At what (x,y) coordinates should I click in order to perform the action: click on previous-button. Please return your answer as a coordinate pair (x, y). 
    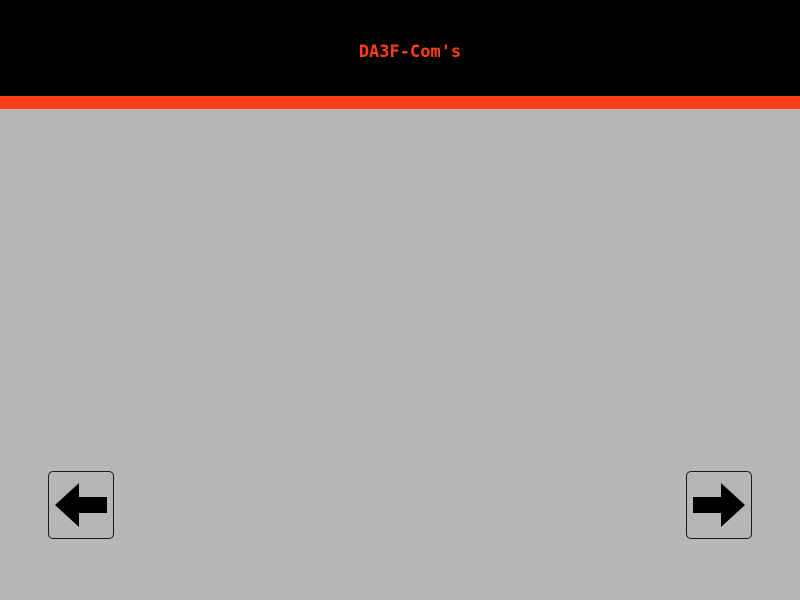
    Looking at the image, I should click on (81, 505).